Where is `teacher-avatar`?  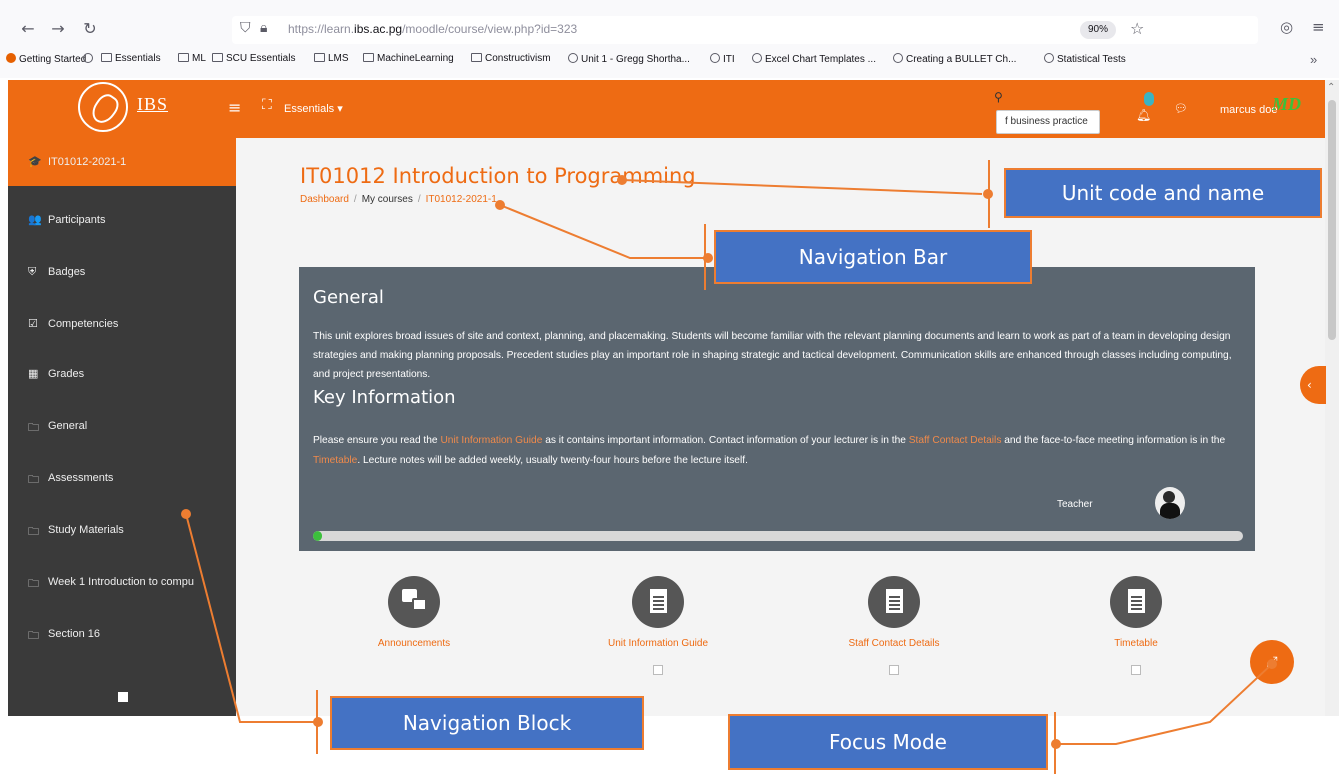
teacher-avatar is located at coordinates (1170, 503).